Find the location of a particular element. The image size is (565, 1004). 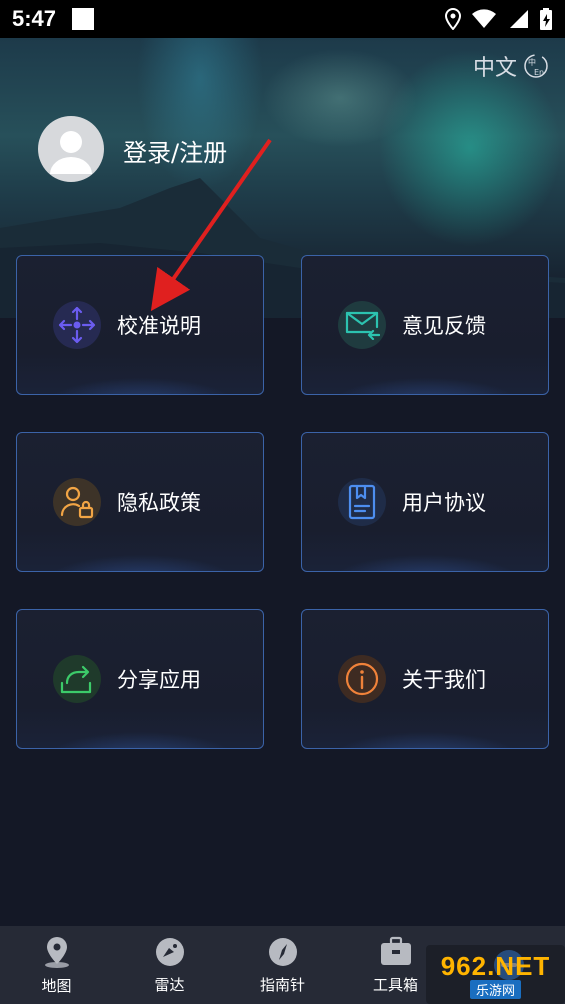

signal-icon is located at coordinates (519, 19).